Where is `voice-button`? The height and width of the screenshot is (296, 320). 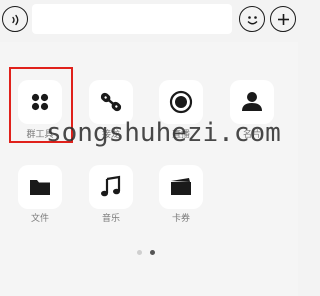
voice-button is located at coordinates (15, 19).